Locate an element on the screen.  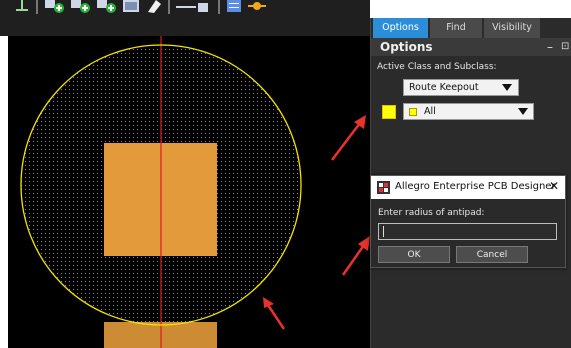
image-icon is located at coordinates (131, 7).